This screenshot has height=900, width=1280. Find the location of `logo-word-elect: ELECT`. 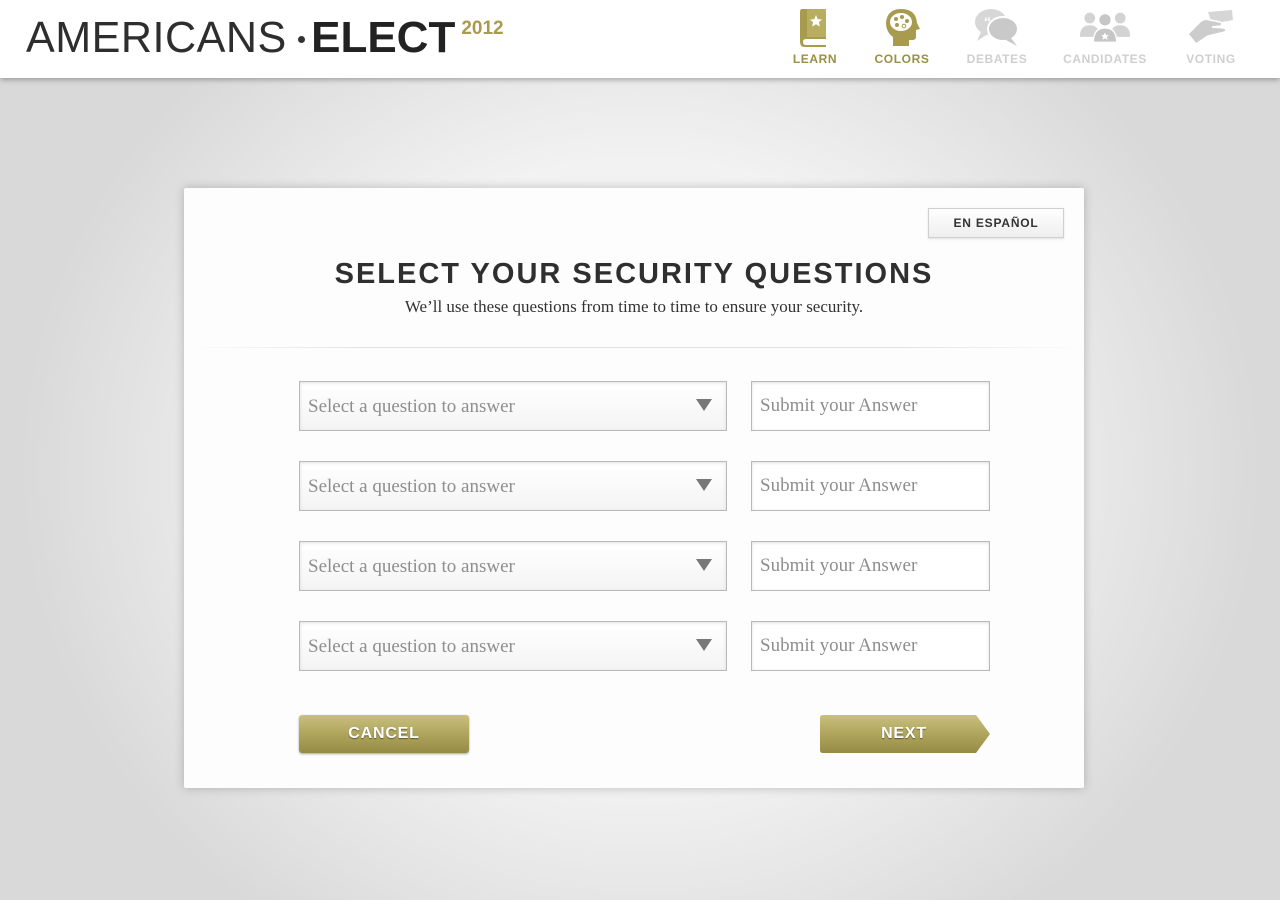

logo-word-elect: ELECT is located at coordinates (383, 37).